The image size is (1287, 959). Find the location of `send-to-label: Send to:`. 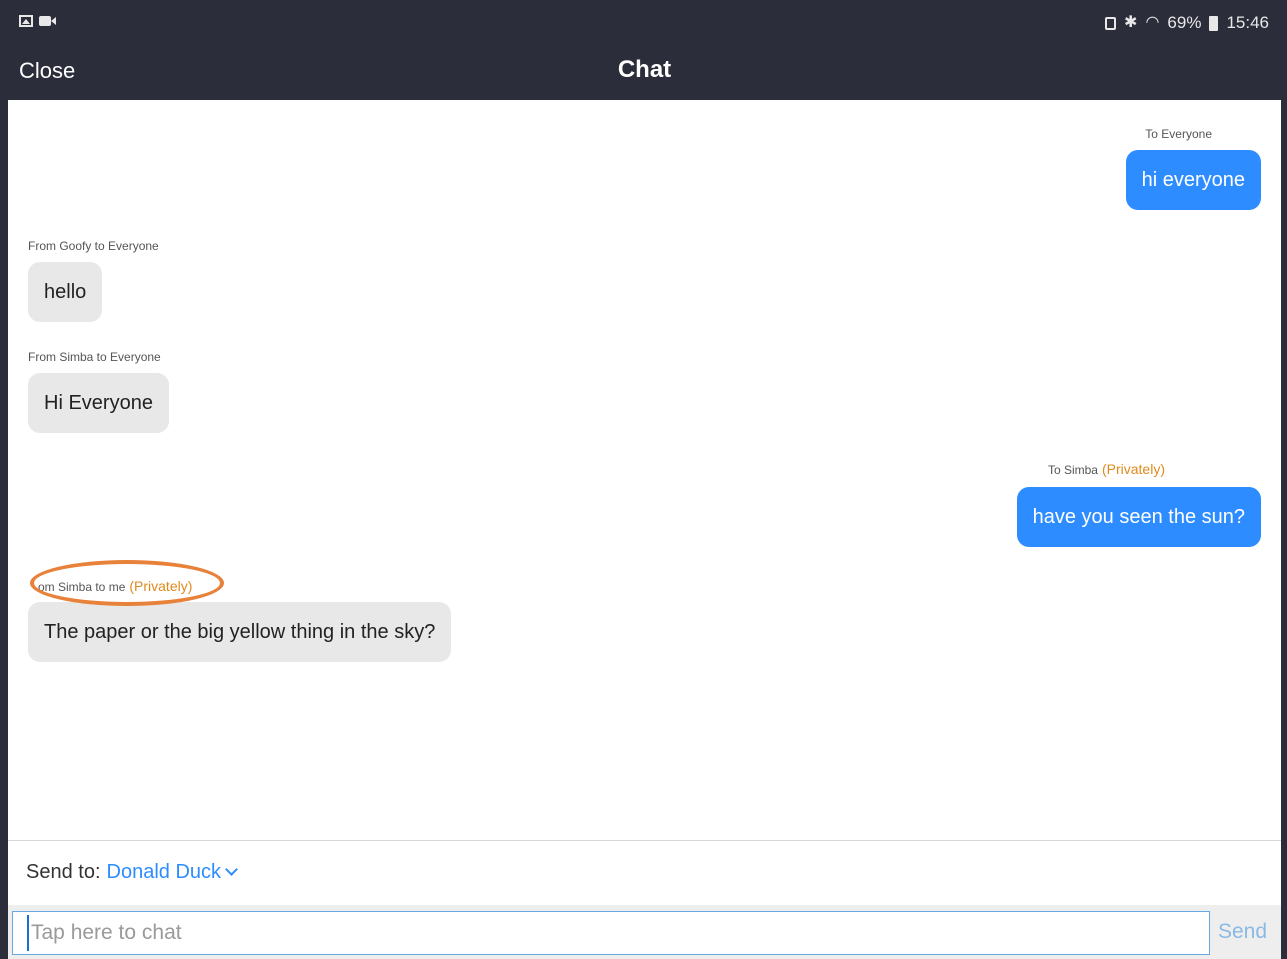

send-to-label: Send to: is located at coordinates (63, 872).